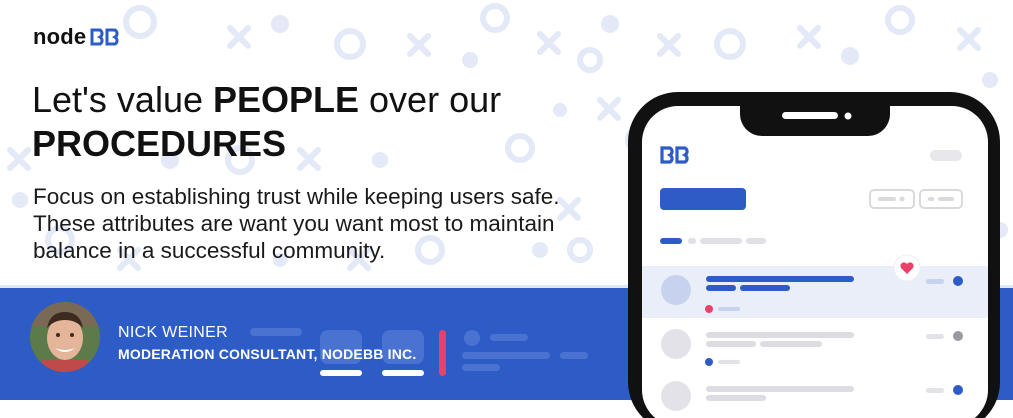 Image resolution: width=1013 pixels, height=418 pixels. I want to click on logo-wordmark: node, so click(60, 36).